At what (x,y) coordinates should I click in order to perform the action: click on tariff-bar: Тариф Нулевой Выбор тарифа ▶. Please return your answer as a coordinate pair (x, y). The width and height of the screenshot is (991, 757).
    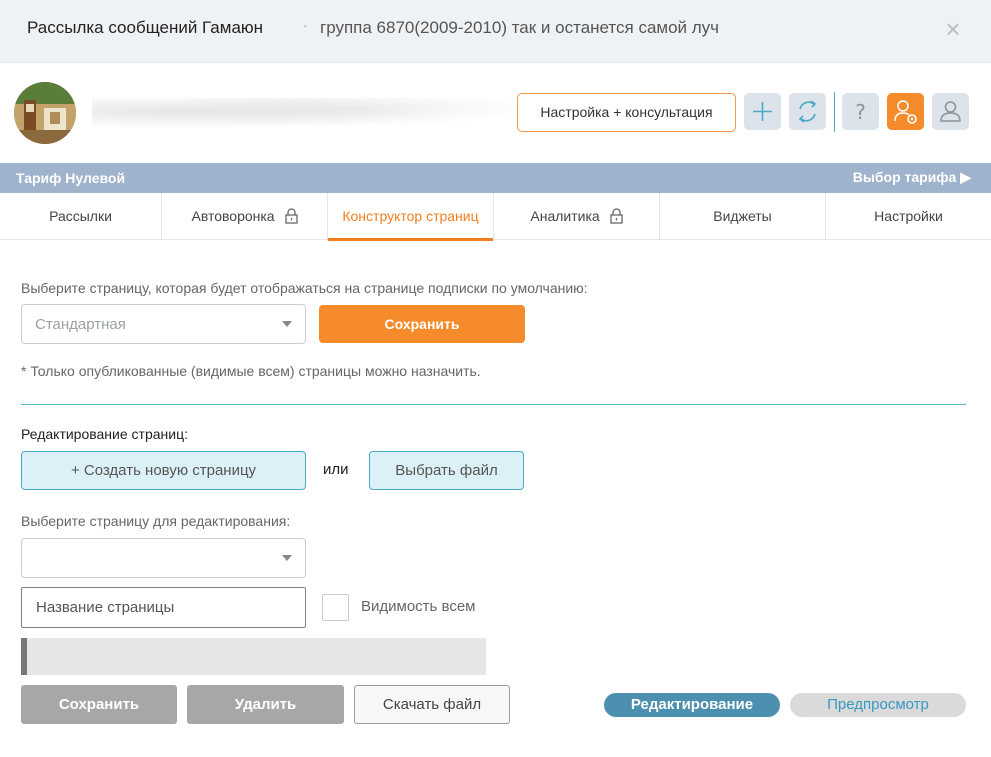
    Looking at the image, I should click on (495, 178).